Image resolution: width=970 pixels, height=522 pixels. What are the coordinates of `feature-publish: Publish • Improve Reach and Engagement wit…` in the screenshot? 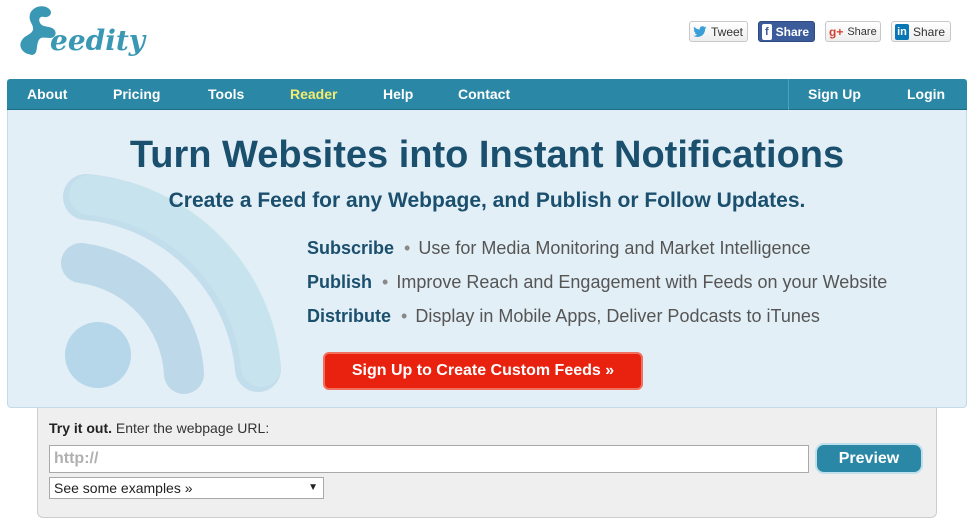 It's located at (597, 284).